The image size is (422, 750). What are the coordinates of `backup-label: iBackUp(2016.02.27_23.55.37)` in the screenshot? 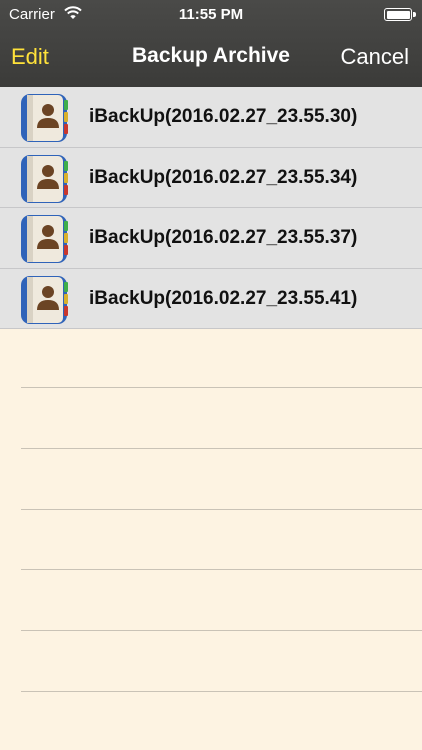 It's located at (223, 237).